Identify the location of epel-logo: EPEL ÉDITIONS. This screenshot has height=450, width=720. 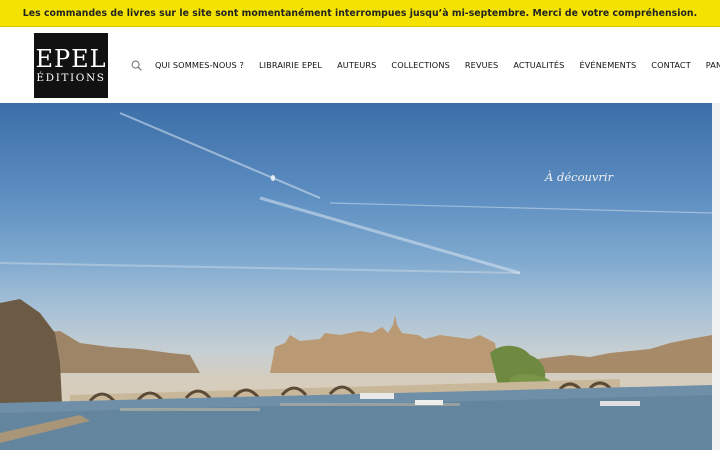
(71, 65).